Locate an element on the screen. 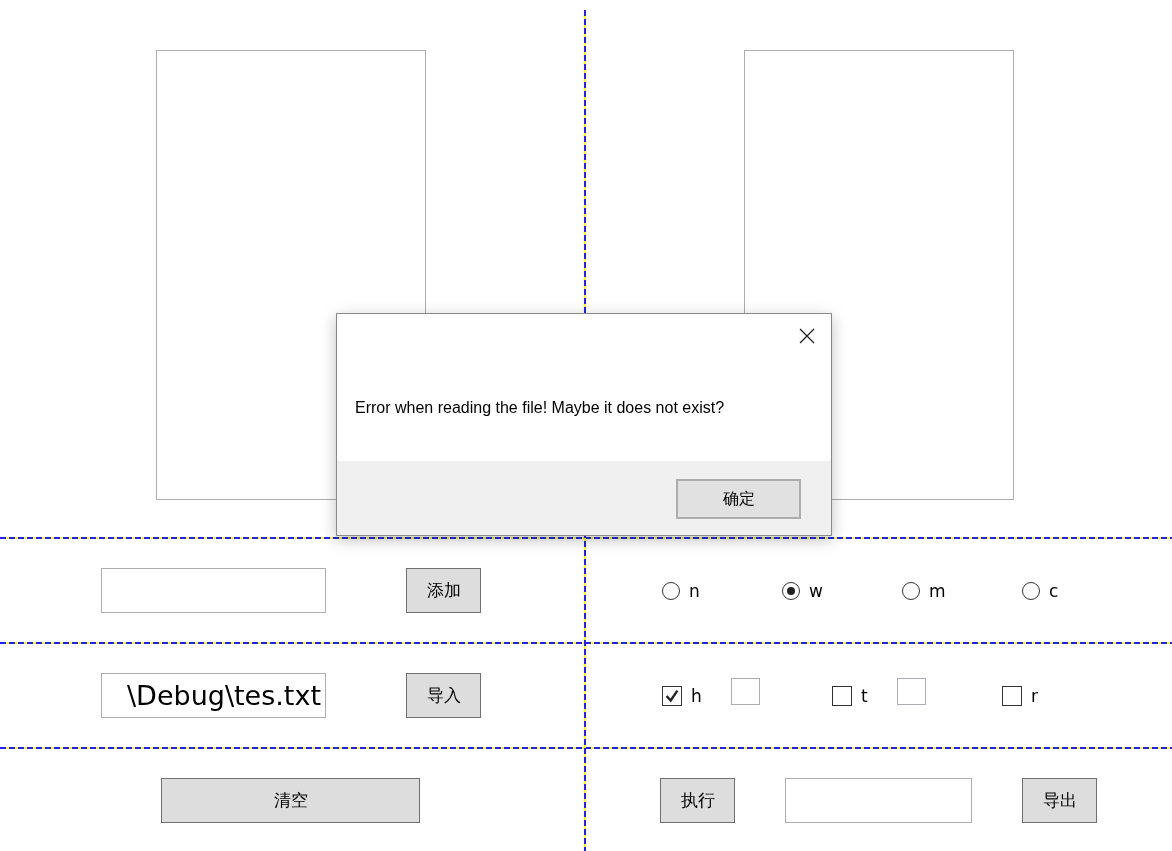  run-button: 执行 is located at coordinates (697, 800).